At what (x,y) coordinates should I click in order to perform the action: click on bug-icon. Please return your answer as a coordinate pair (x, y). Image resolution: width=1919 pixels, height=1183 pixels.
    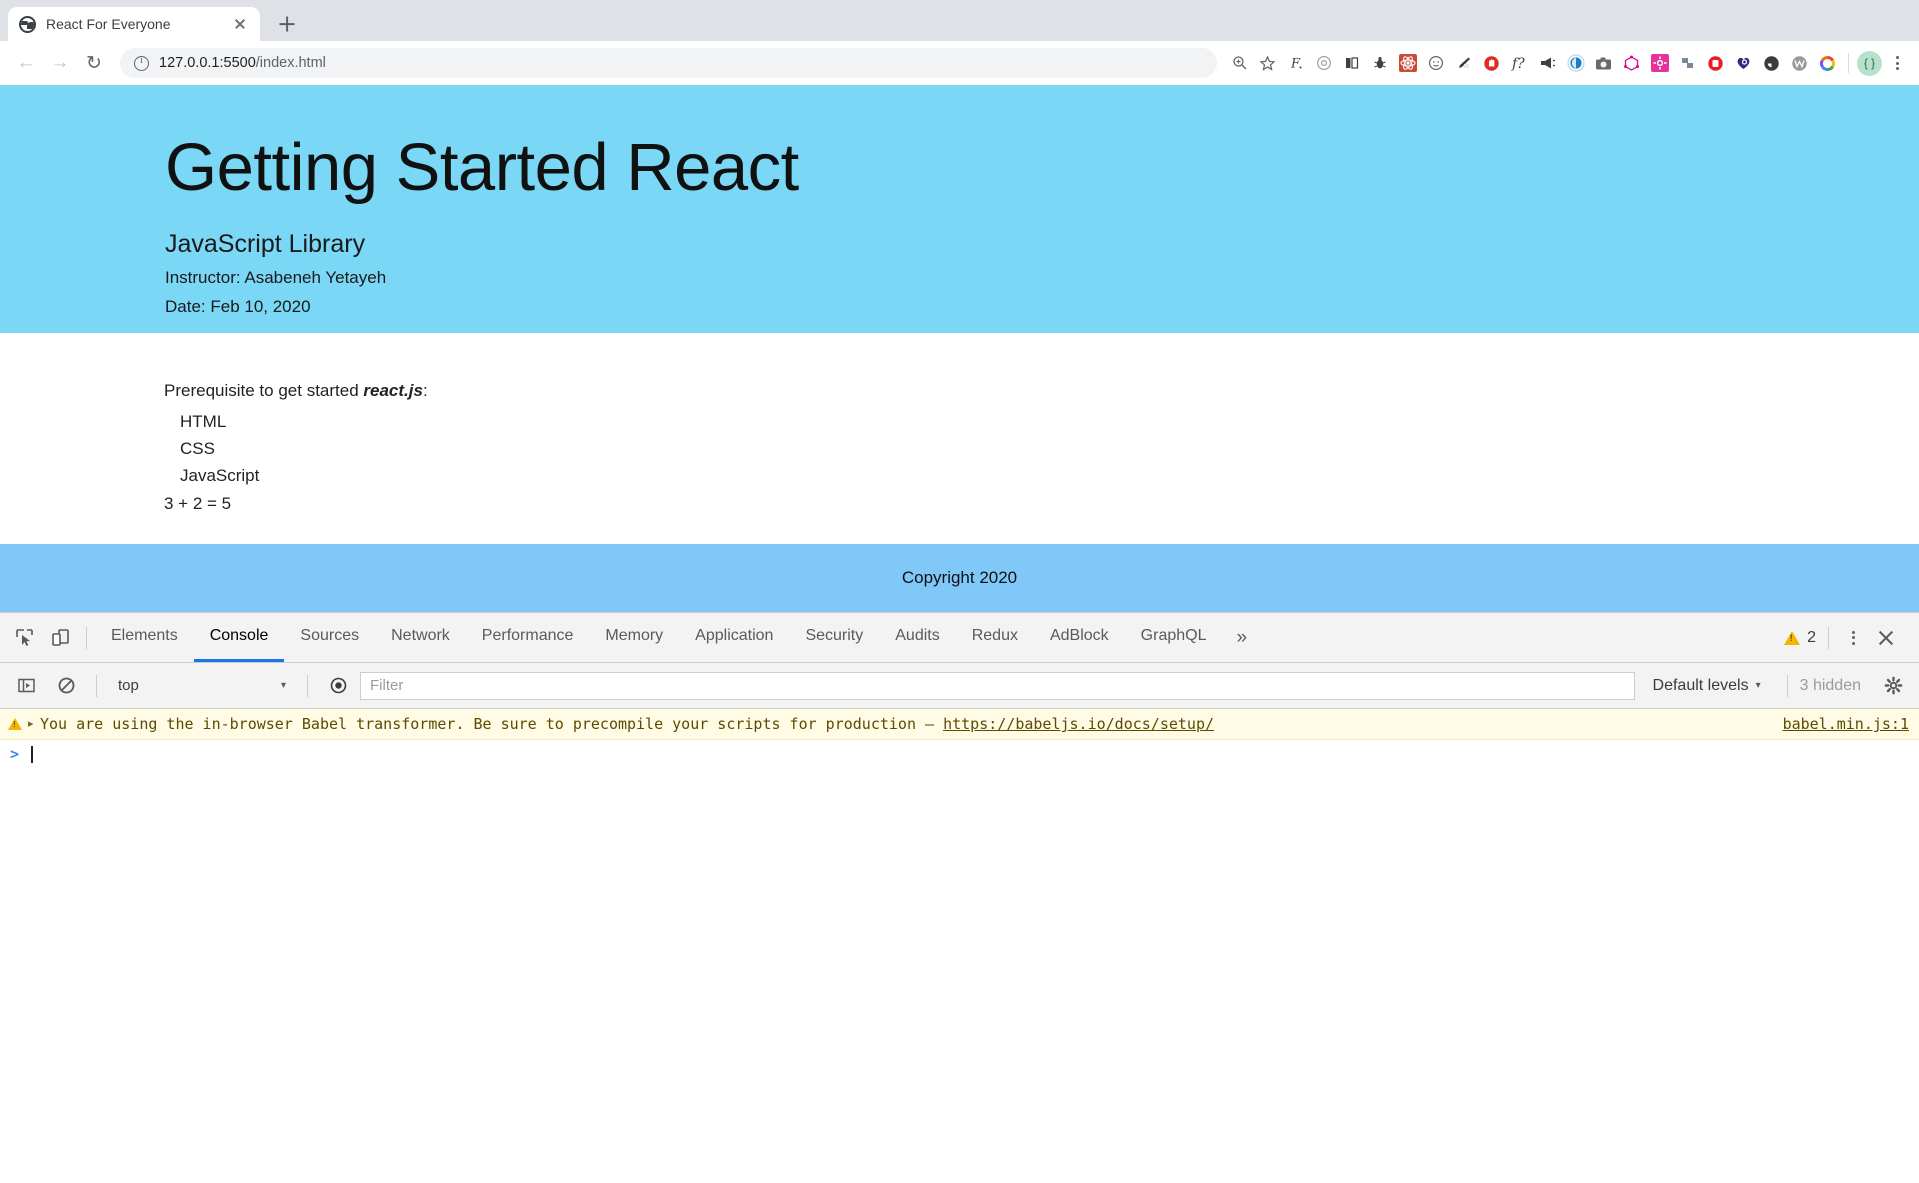
    Looking at the image, I should click on (1379, 63).